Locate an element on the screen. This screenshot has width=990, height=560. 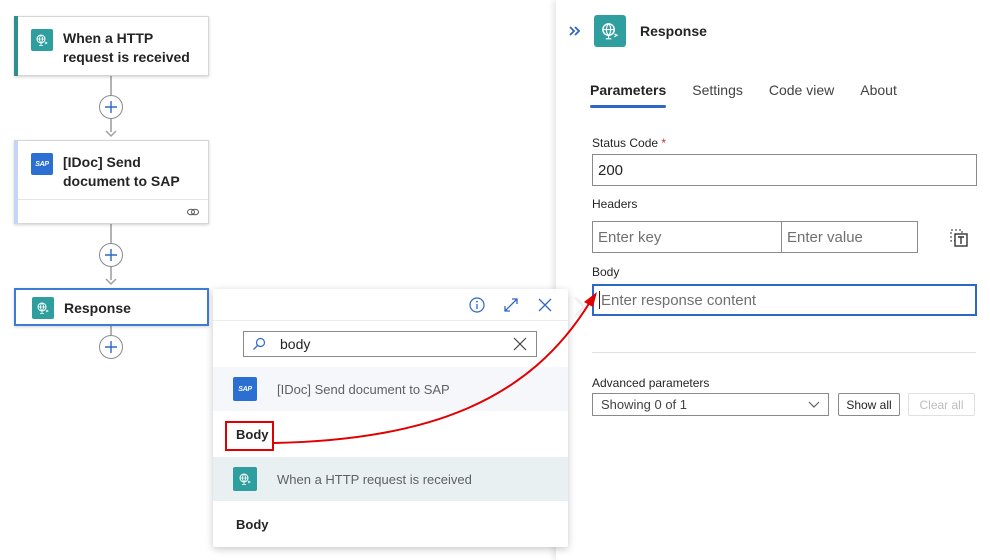
annotation-highlight-box is located at coordinates (249, 436).